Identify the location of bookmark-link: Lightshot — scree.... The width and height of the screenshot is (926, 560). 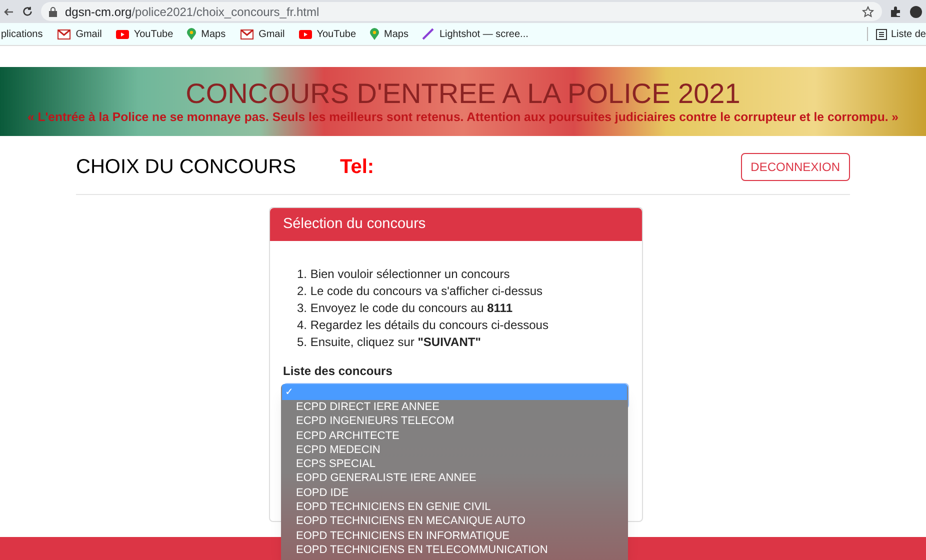
(483, 34).